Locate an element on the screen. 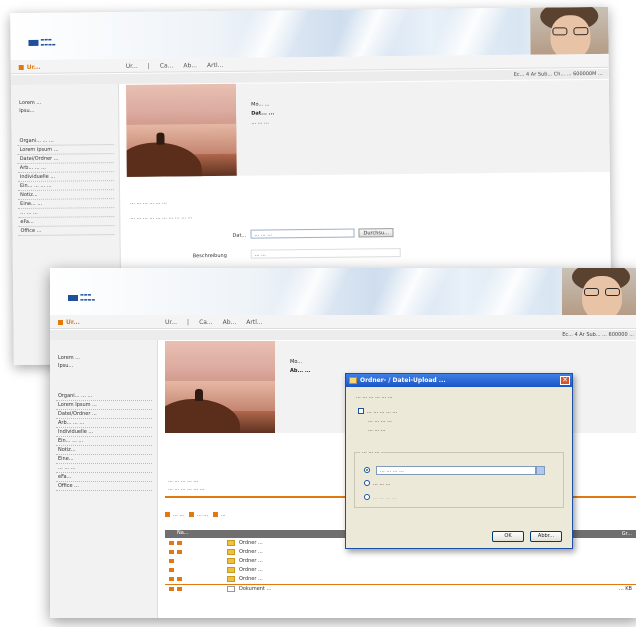  dropdown-arrow-icon is located at coordinates (540, 470).